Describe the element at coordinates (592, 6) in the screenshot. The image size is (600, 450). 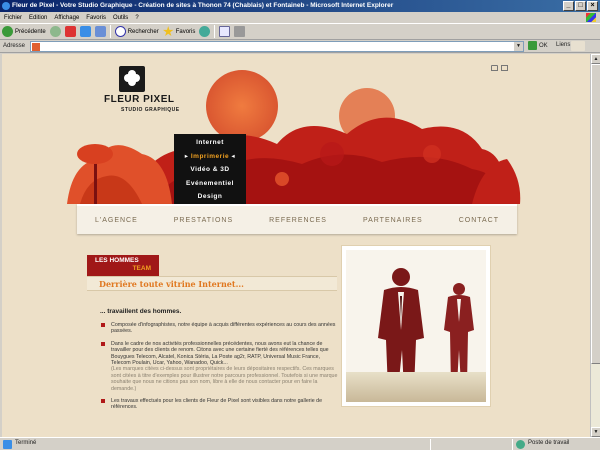
I see `close-button: ×` at that location.